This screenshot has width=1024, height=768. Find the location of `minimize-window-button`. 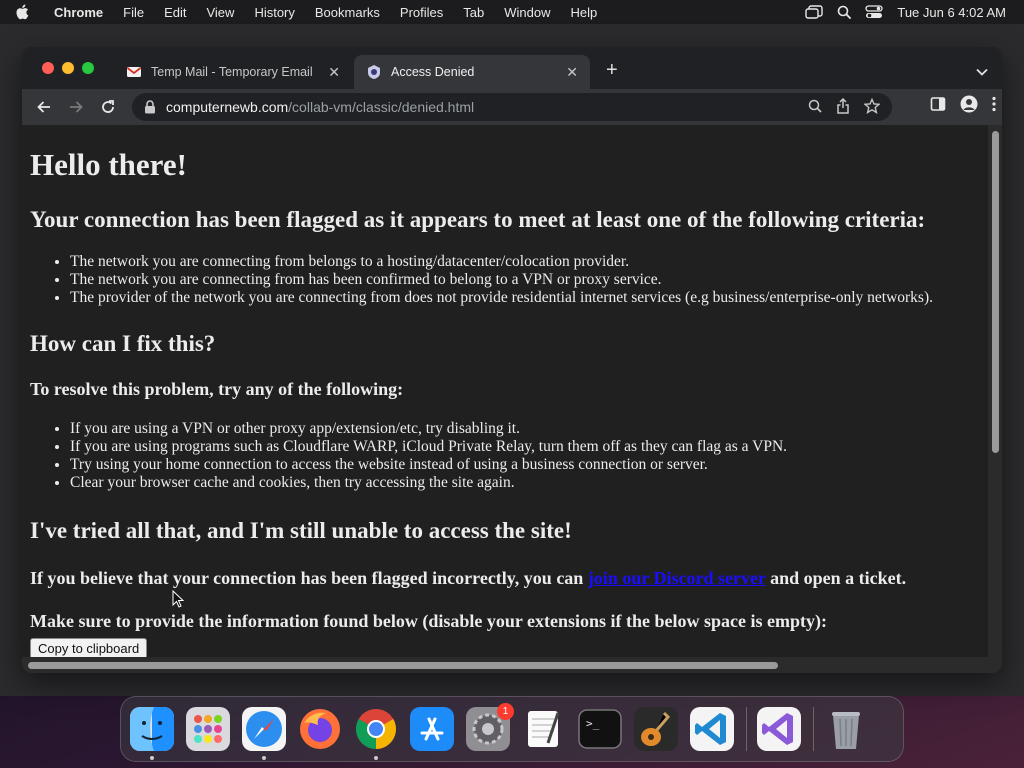

minimize-window-button is located at coordinates (68, 68).